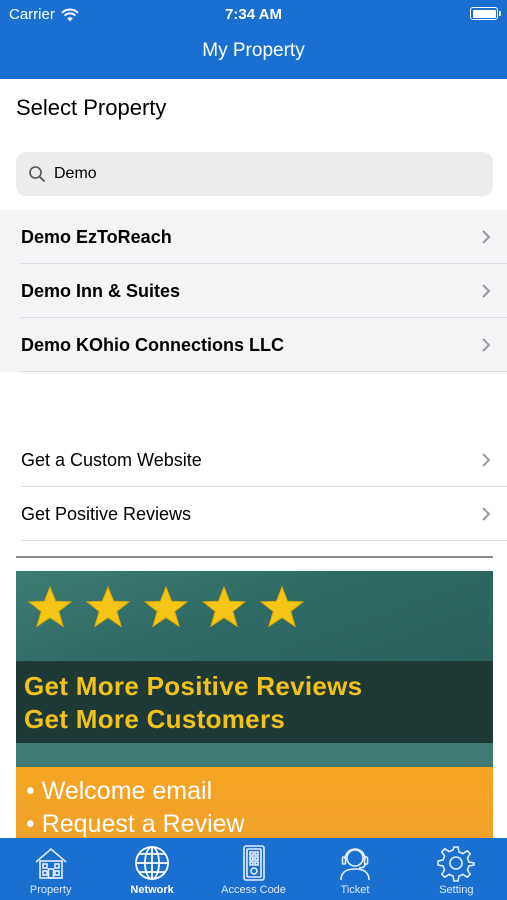 The height and width of the screenshot is (900, 507). Describe the element at coordinates (152, 344) in the screenshot. I see `property-name: Demo KOhio Connections LLC` at that location.